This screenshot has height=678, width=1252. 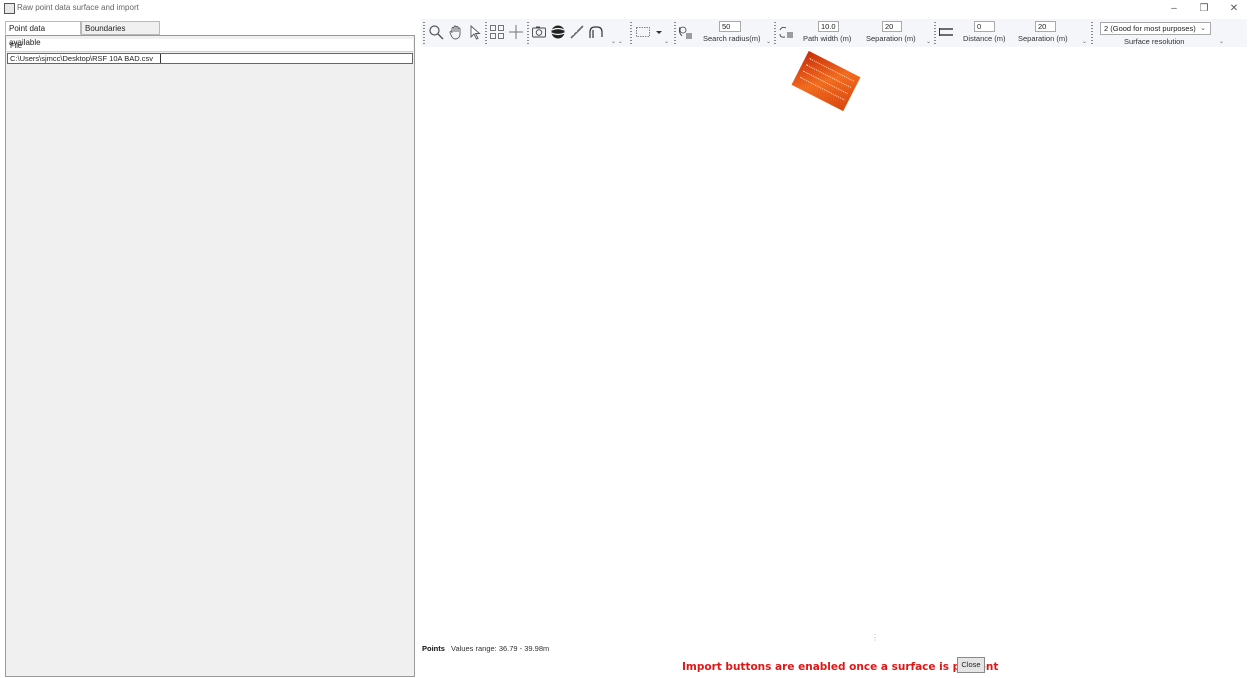 I want to click on distance-separation-input: 20, so click(x=1045, y=26).